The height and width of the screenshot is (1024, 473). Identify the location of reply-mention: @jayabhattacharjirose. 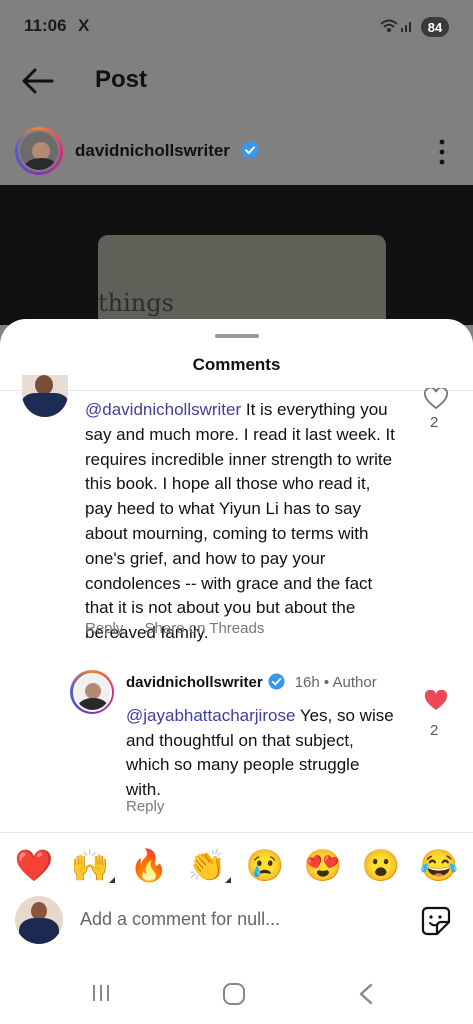
(210, 715).